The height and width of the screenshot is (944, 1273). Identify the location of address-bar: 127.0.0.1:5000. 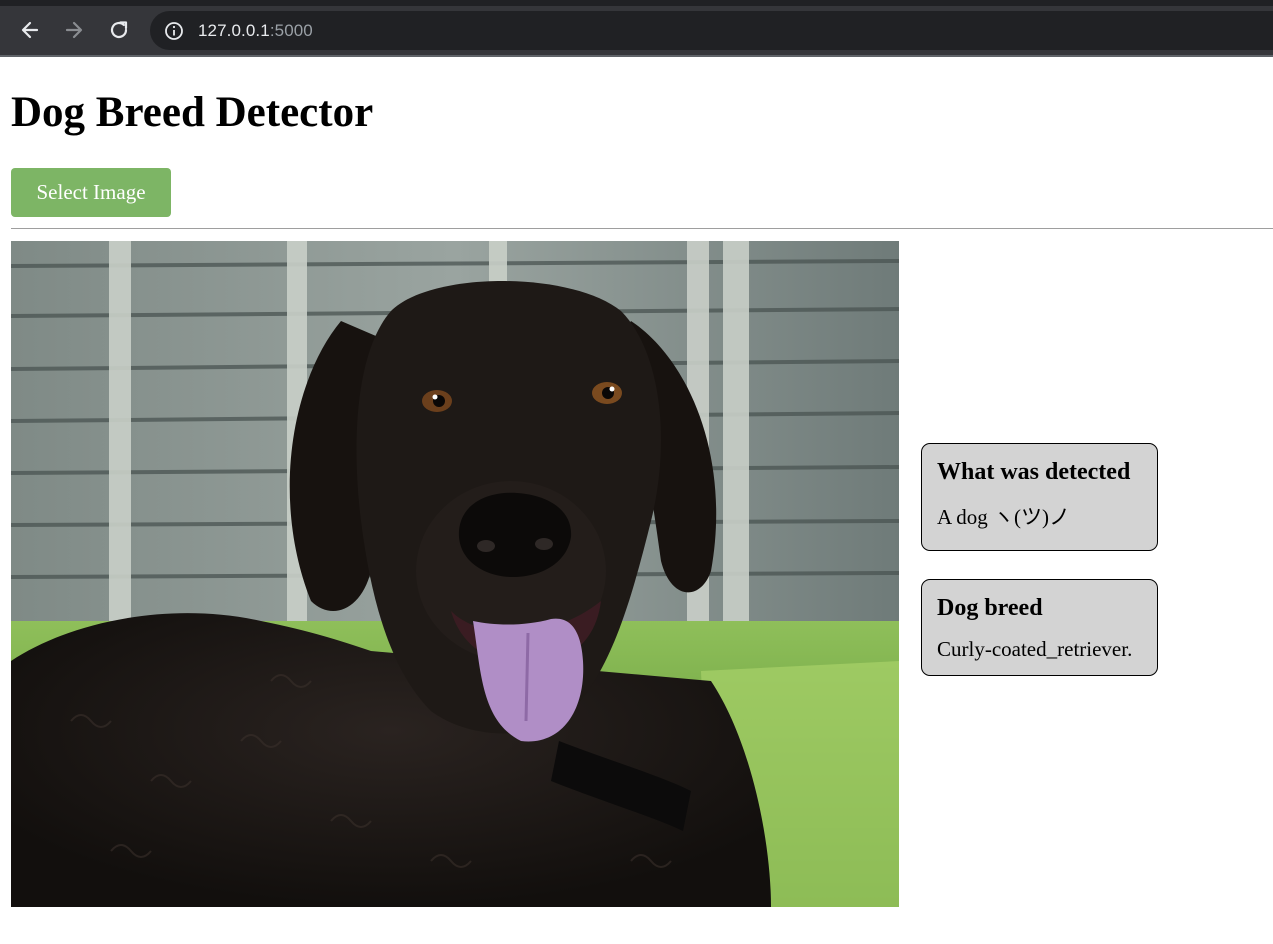
(711, 30).